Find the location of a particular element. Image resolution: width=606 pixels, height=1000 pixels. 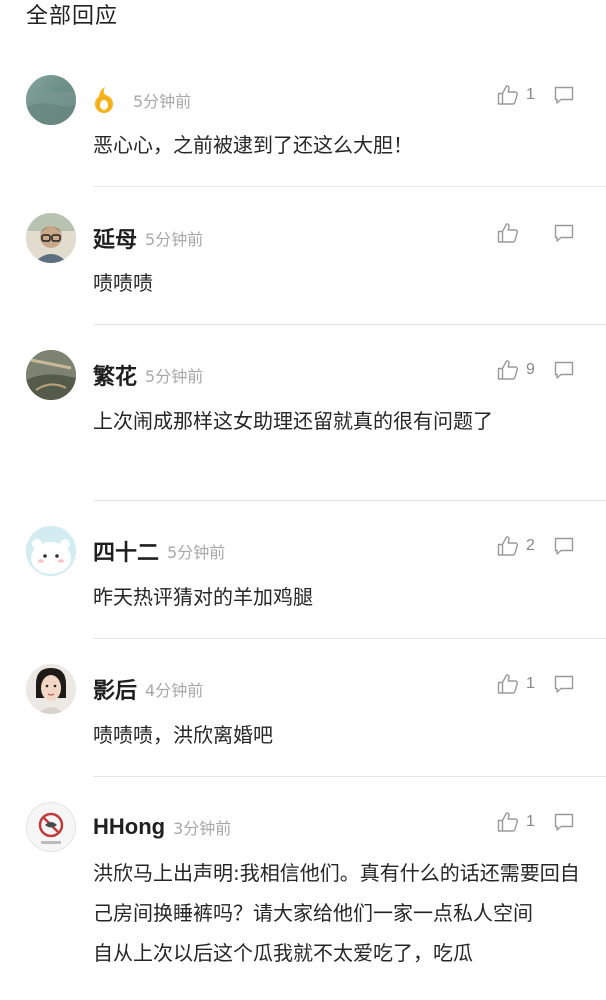

comment-text: 啧啧啧 is located at coordinates (123, 283).